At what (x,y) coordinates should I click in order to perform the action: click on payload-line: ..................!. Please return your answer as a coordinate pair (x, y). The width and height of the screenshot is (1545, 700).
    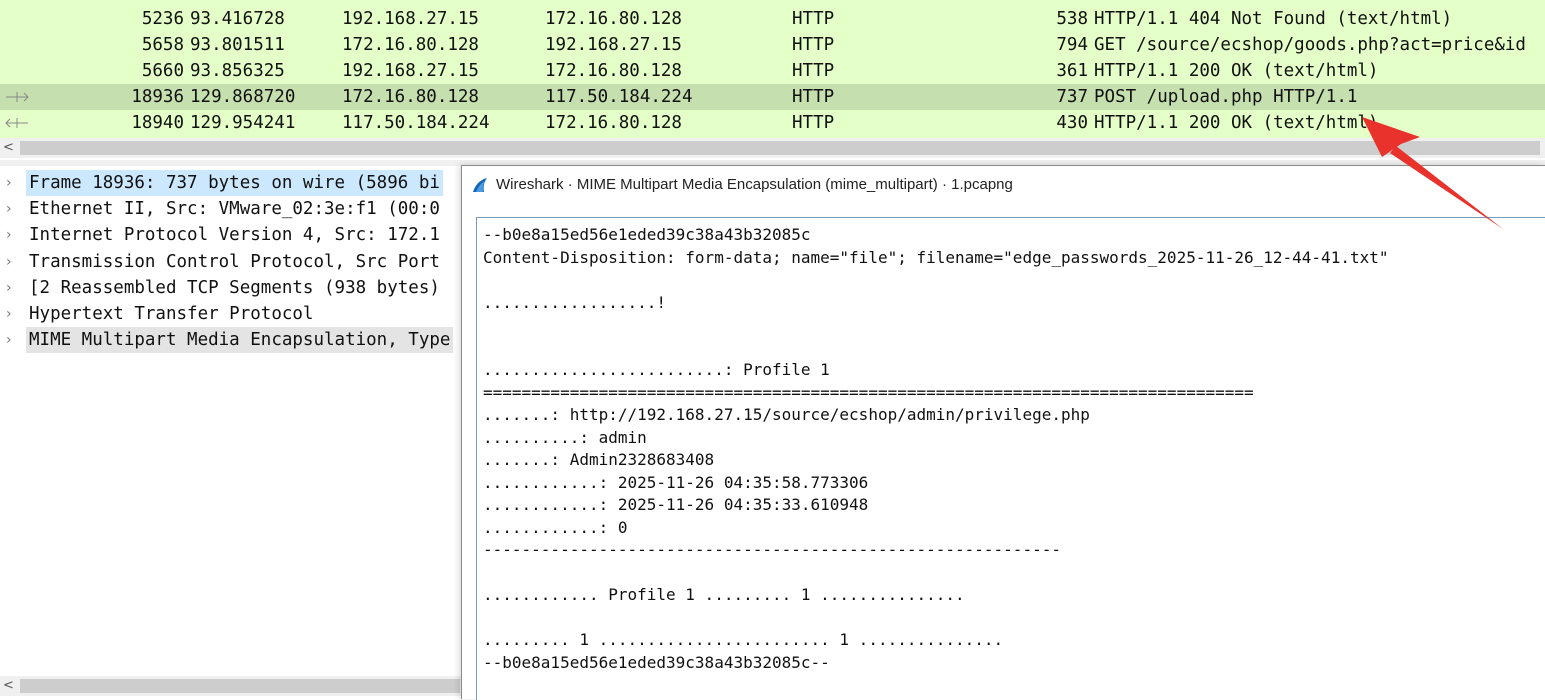
    Looking at the image, I should click on (575, 302).